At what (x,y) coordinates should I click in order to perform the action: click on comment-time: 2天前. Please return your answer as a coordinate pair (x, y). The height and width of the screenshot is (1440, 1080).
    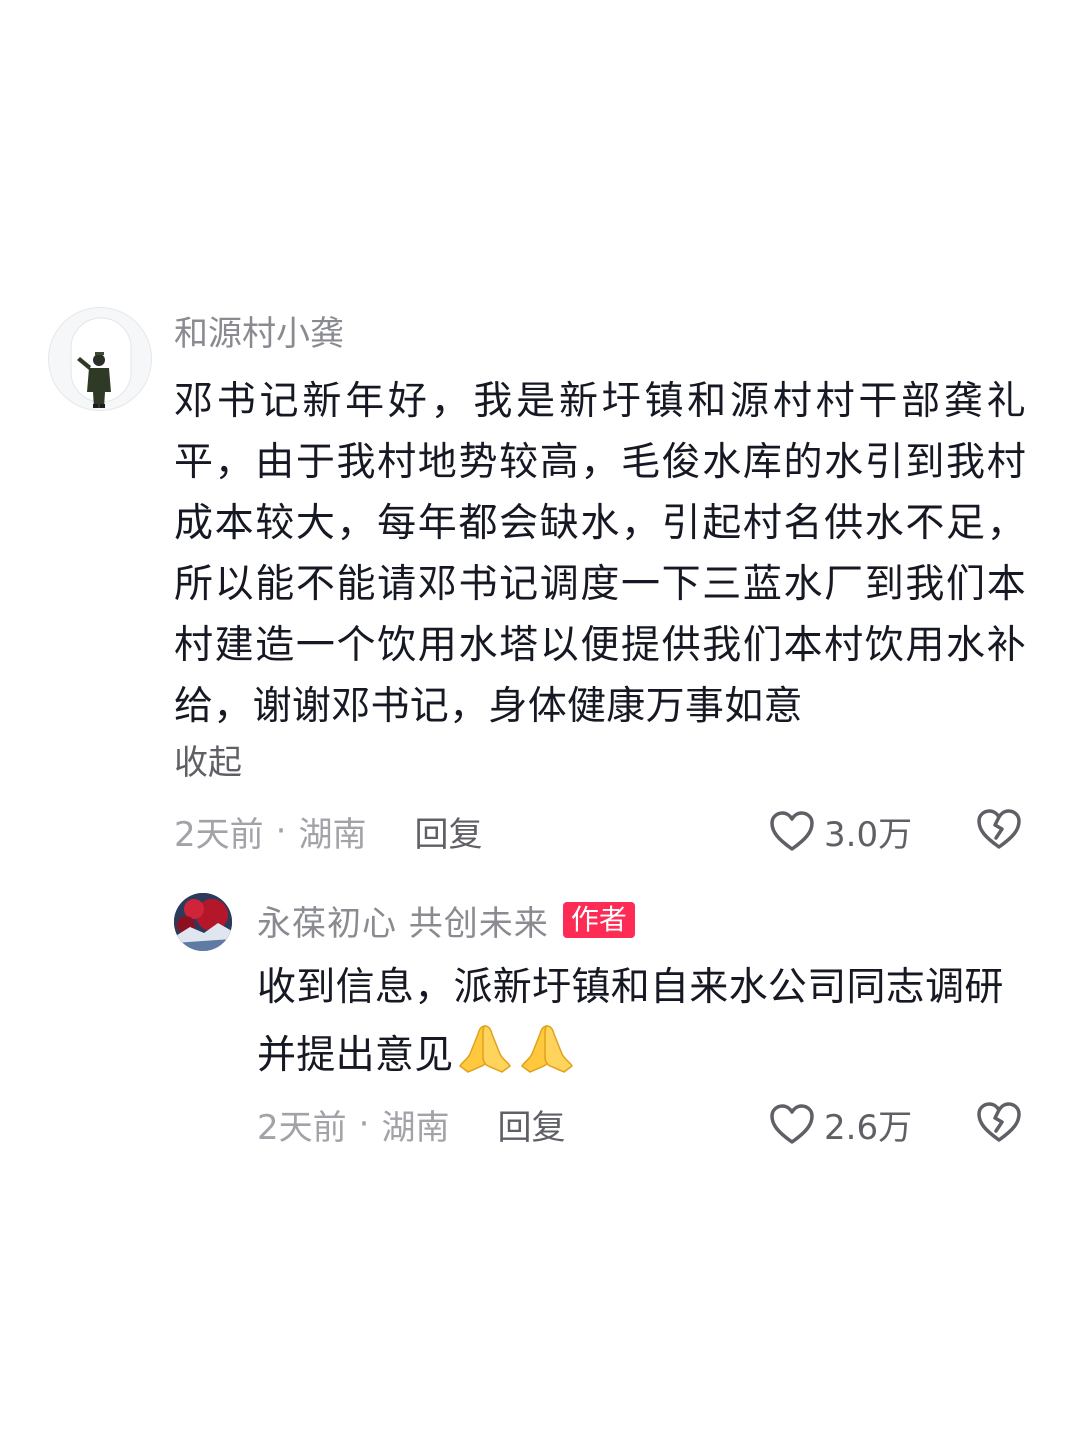
    Looking at the image, I should click on (219, 834).